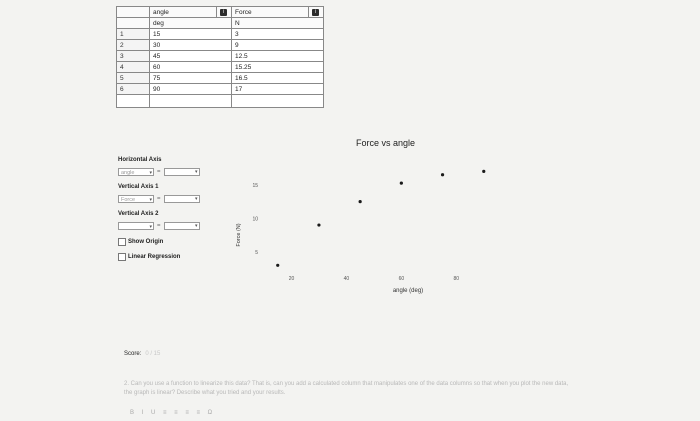  I want to click on horizontal-axis-select: angle ▾, so click(136, 172).